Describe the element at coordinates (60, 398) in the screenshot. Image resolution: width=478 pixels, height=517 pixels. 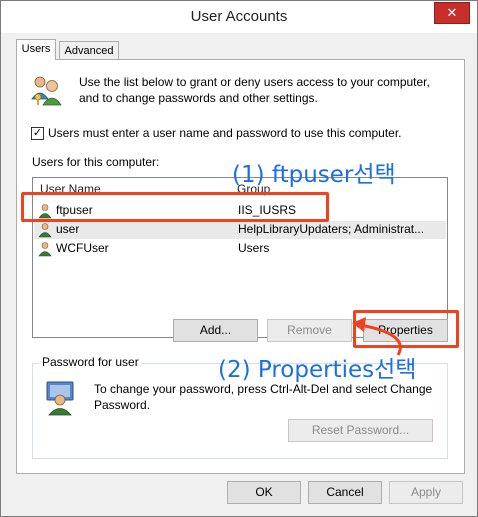
I see `user-password-icon` at that location.